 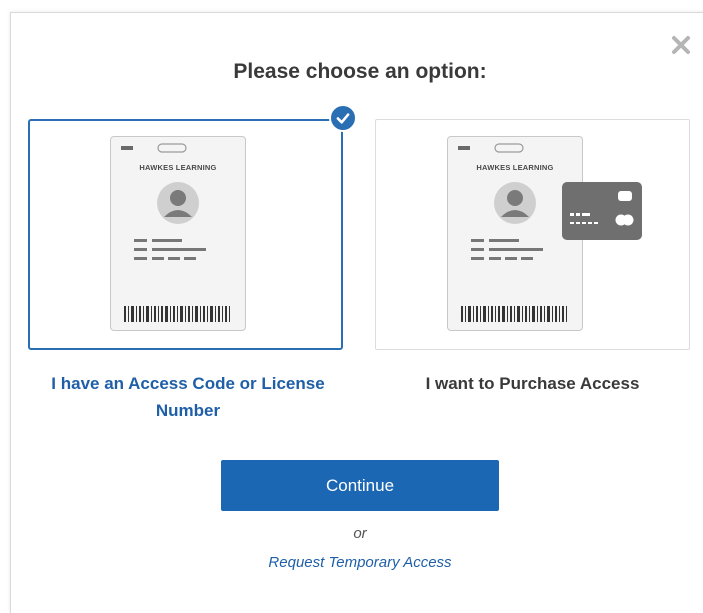 I want to click on request-temporary-access-link: Request Temporary Access, so click(x=351, y=562).